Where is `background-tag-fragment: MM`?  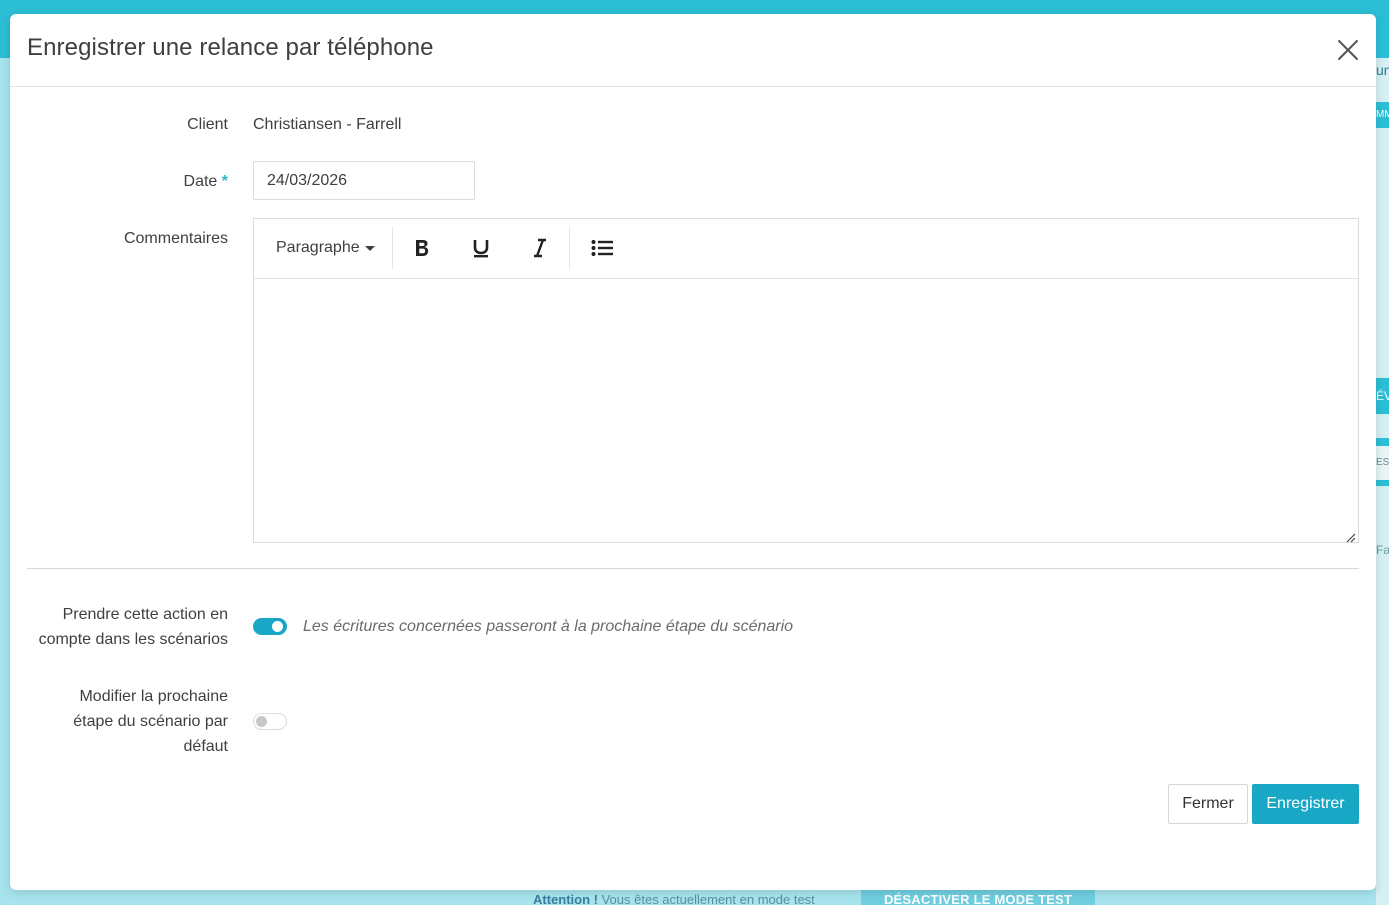
background-tag-fragment: MM is located at coordinates (1382, 115).